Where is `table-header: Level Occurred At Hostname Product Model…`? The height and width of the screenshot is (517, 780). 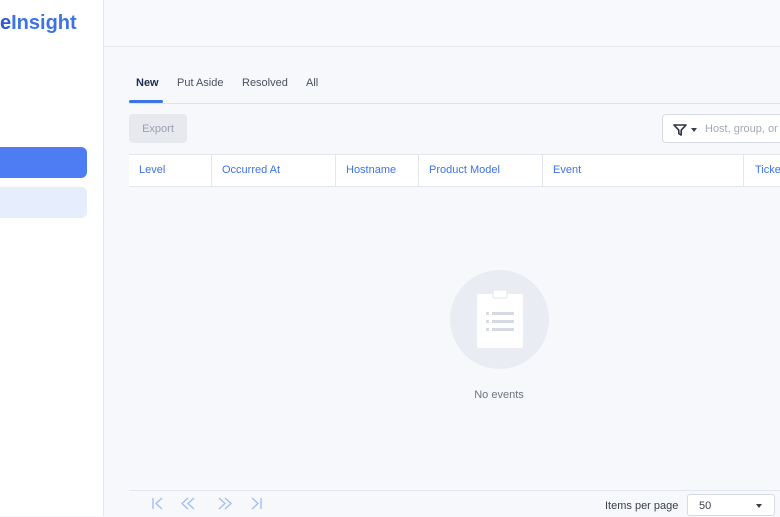
table-header: Level Occurred At Hostname Product Model… is located at coordinates (454, 170).